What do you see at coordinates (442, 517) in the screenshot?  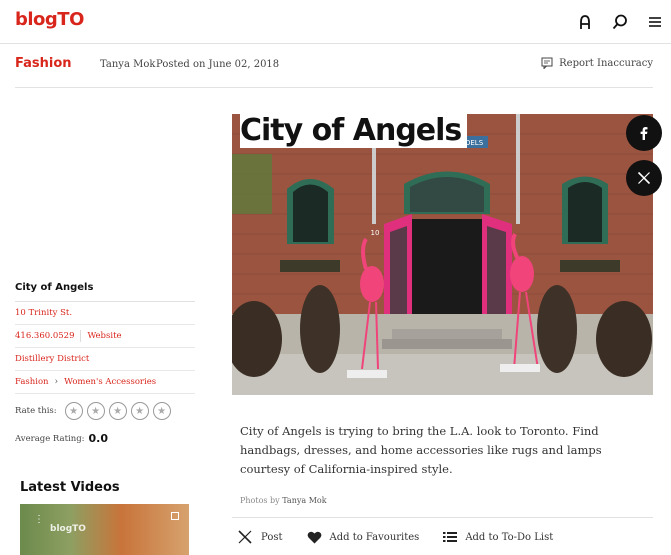 I see `divider` at bounding box center [442, 517].